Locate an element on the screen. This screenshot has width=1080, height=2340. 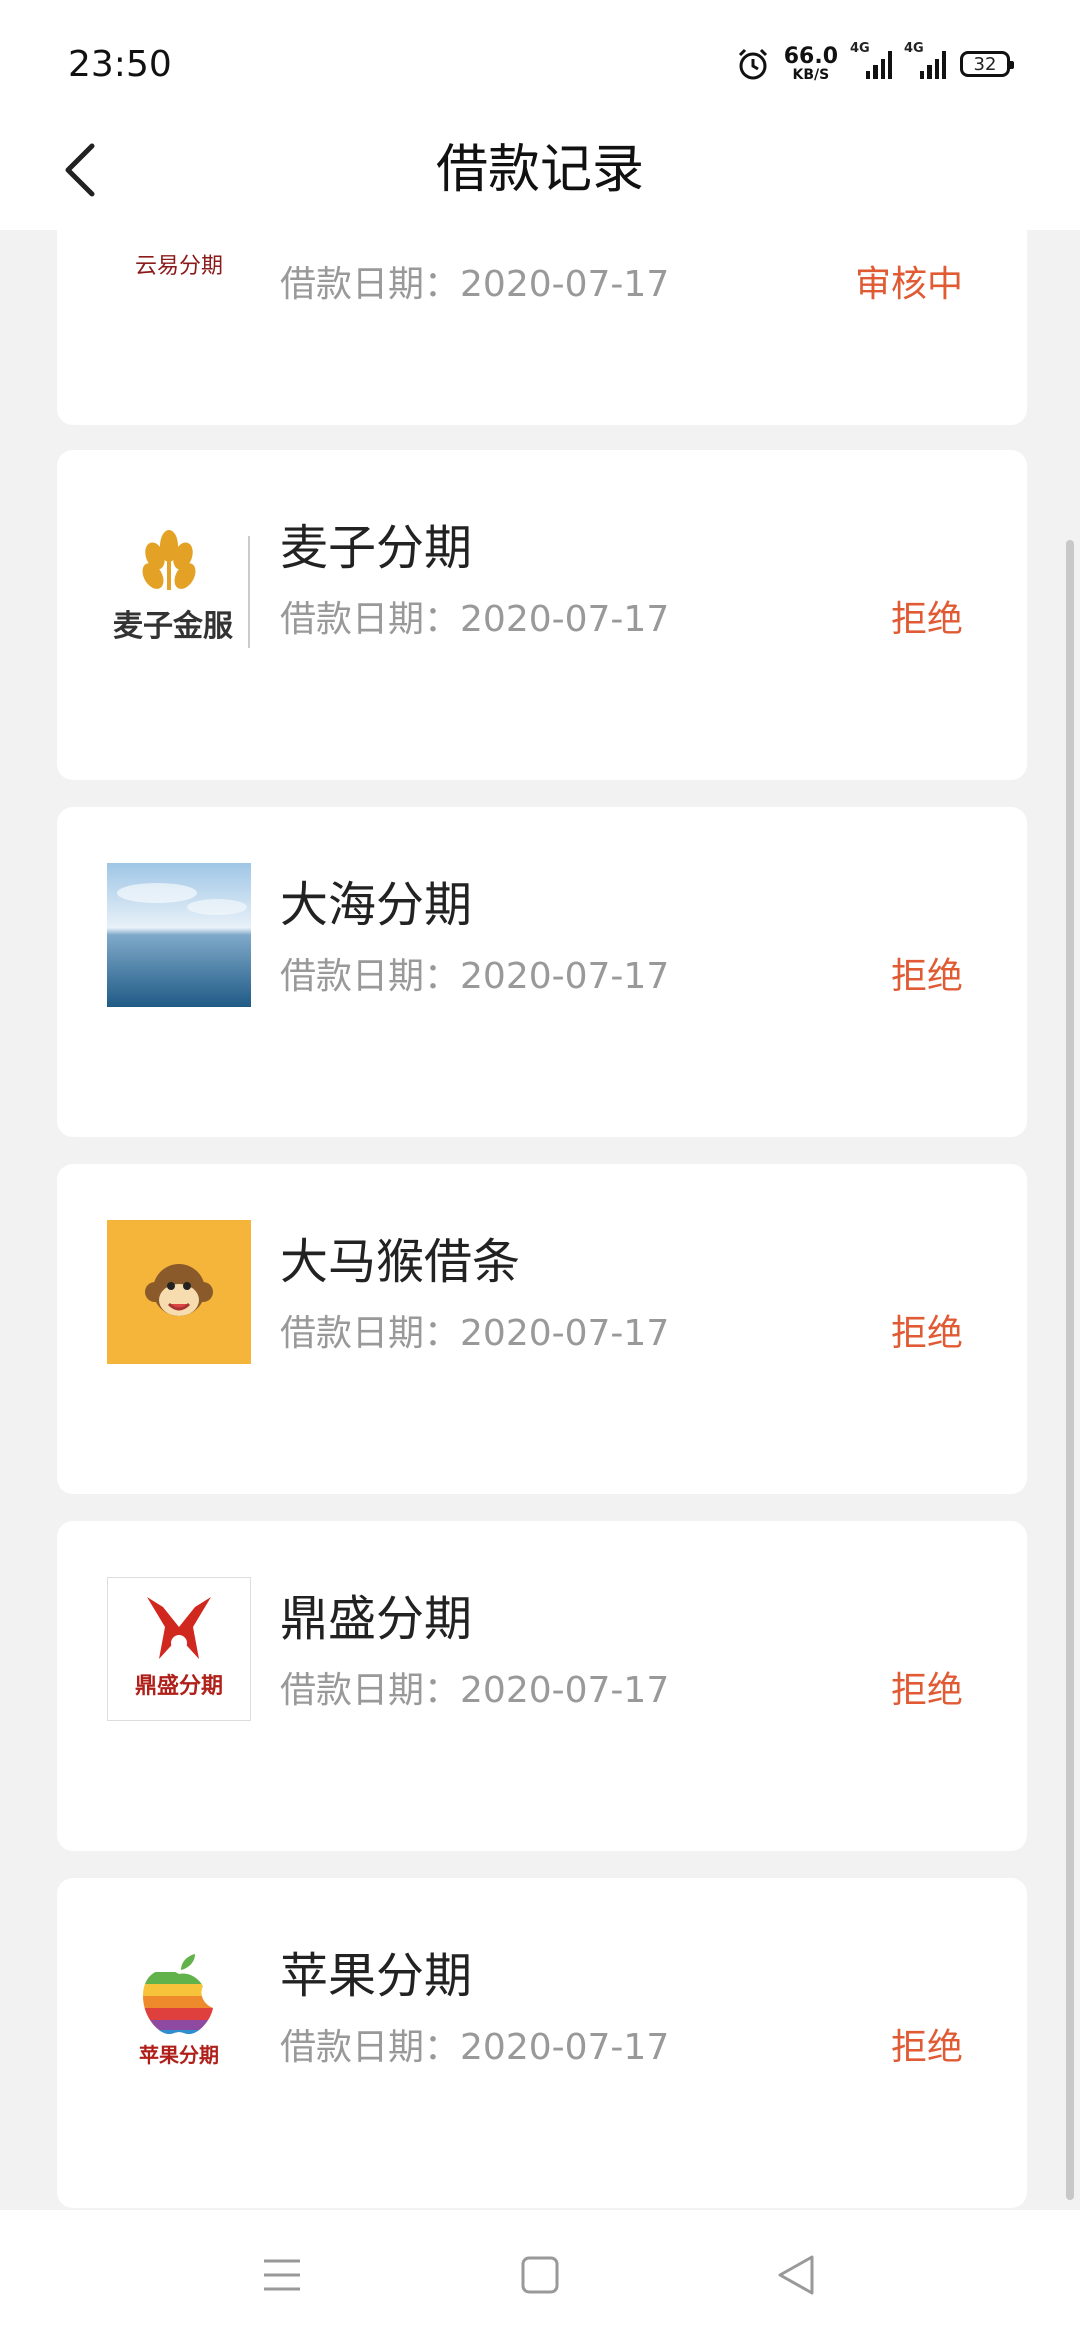
sim2-label: 4G is located at coordinates (914, 48).